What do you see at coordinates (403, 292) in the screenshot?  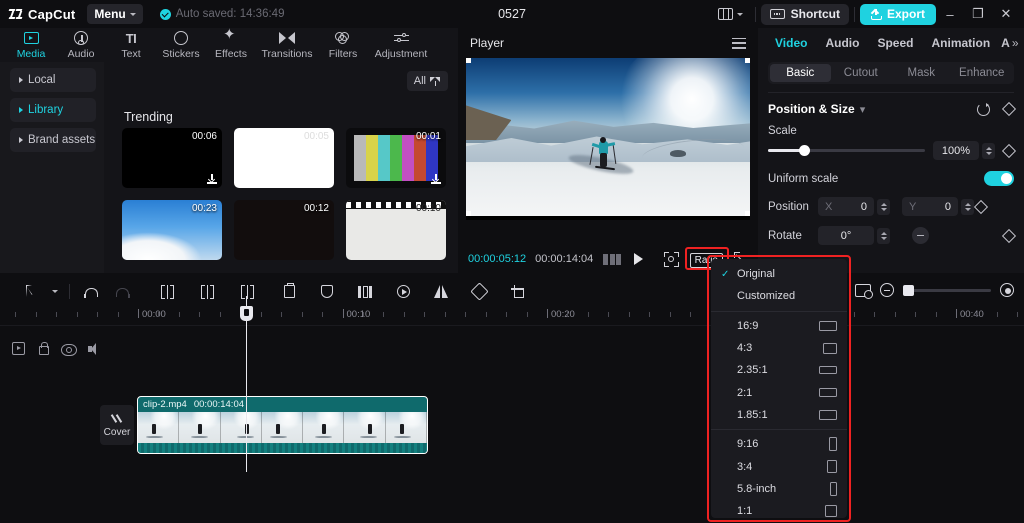 I see `speed-button` at bounding box center [403, 292].